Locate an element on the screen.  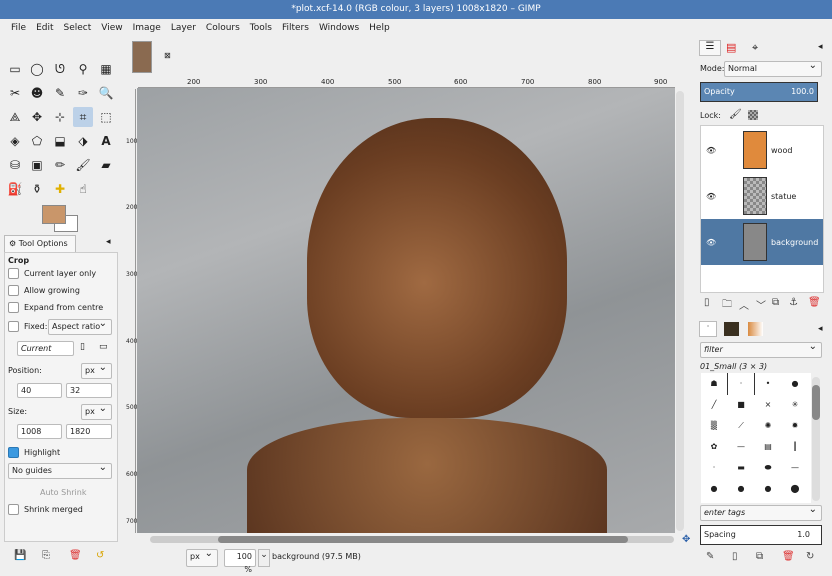
smudge-icon: ☝ is located at coordinates (83, 189).